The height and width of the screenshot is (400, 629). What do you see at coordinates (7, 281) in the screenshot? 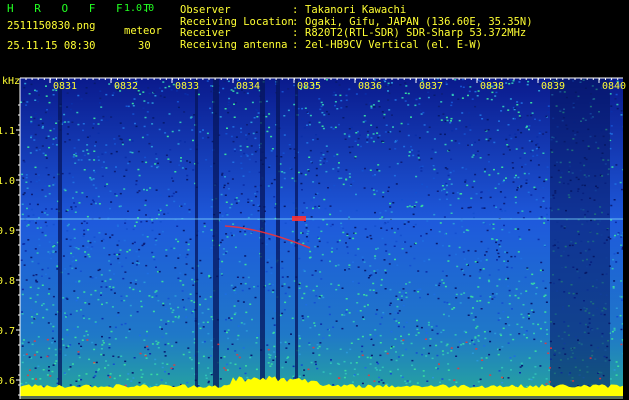
I see `y-tick-label: 0.8` at bounding box center [7, 281].